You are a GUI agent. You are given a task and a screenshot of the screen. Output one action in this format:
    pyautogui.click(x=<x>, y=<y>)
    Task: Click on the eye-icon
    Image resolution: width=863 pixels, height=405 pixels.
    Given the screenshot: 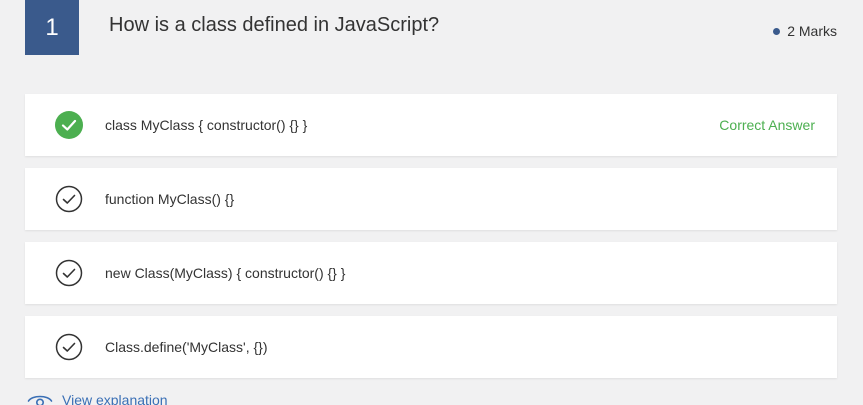 What is the action you would take?
    pyautogui.click(x=40, y=400)
    